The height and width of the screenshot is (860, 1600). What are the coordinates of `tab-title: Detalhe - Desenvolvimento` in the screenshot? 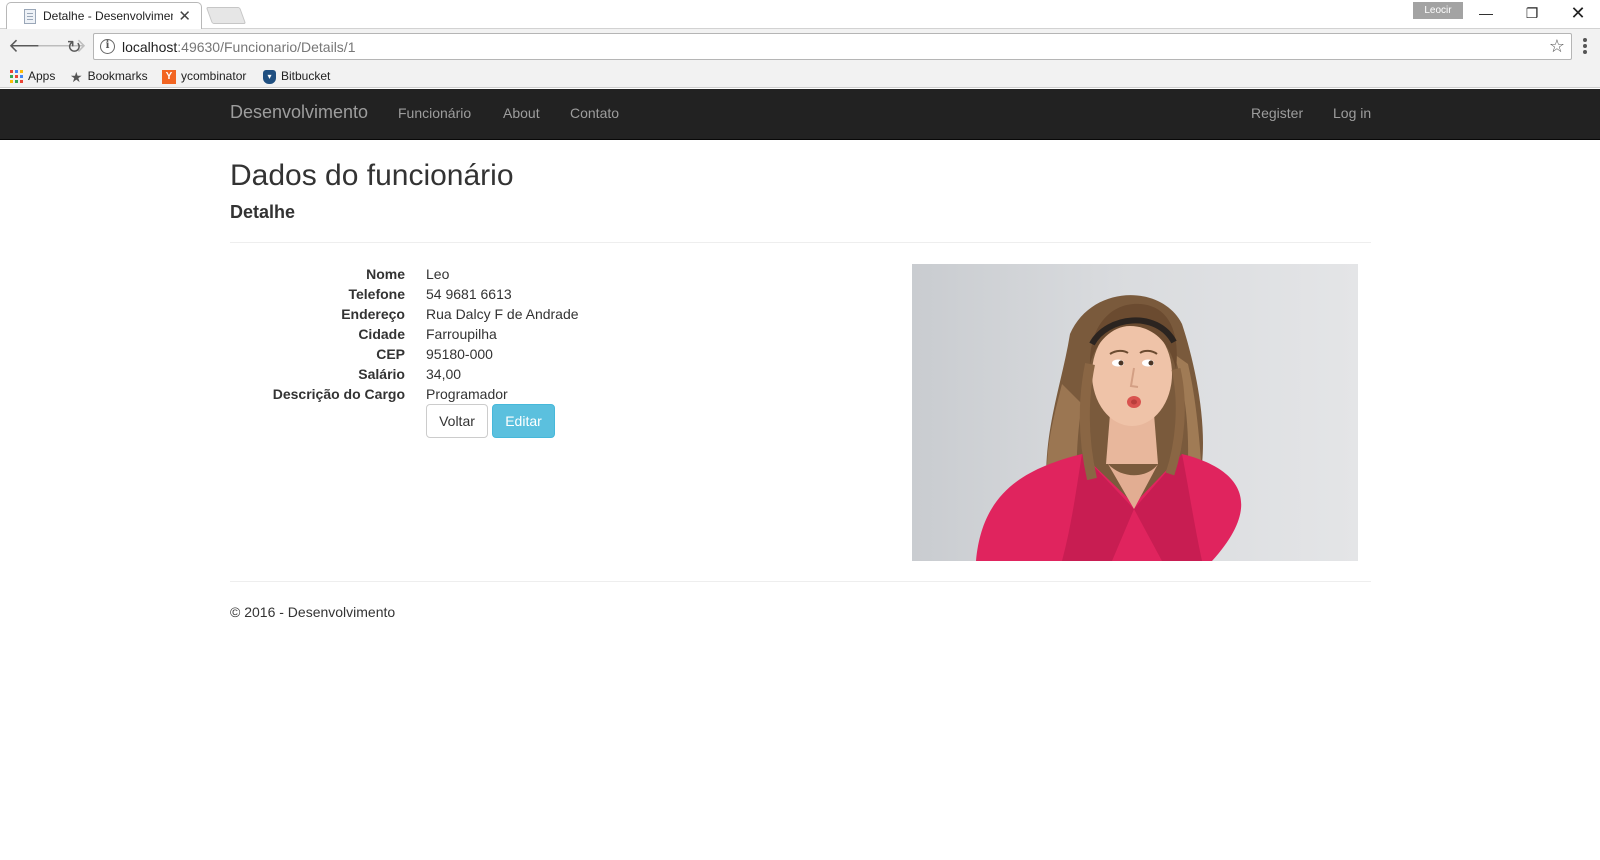 It's located at (108, 16).